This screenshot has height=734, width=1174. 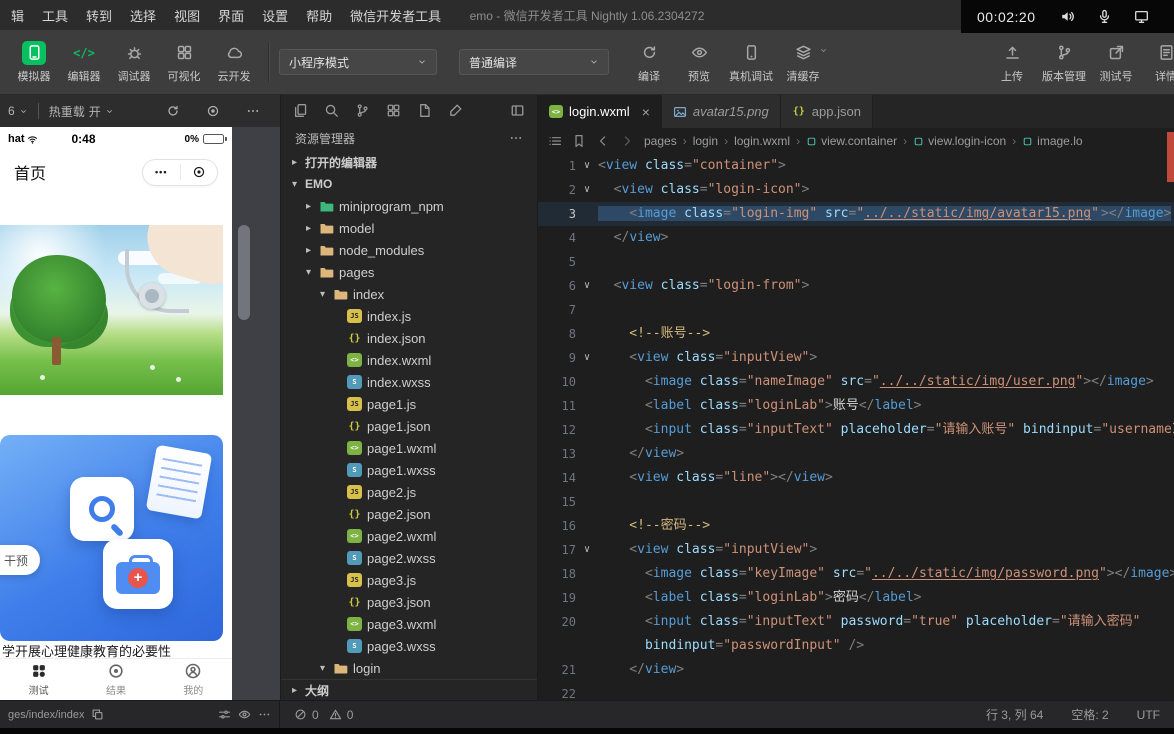 I want to click on eye-icon, so click(x=244, y=714).